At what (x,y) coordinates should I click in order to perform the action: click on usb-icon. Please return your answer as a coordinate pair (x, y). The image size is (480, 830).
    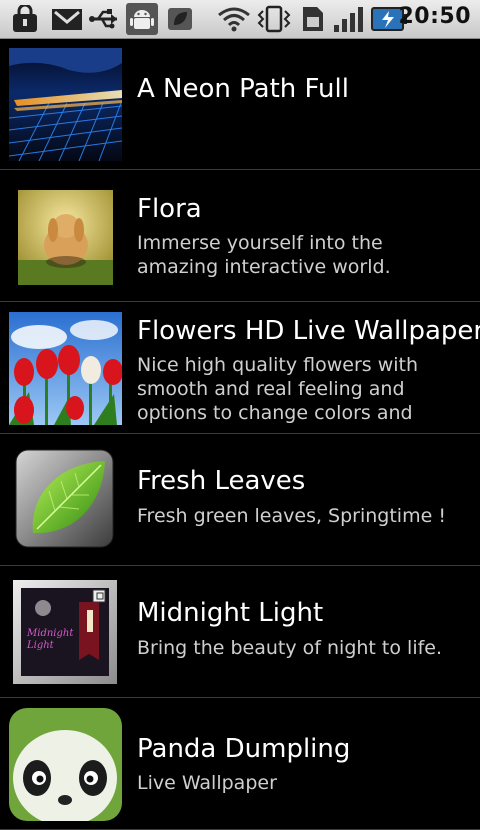
    Looking at the image, I should click on (103, 19).